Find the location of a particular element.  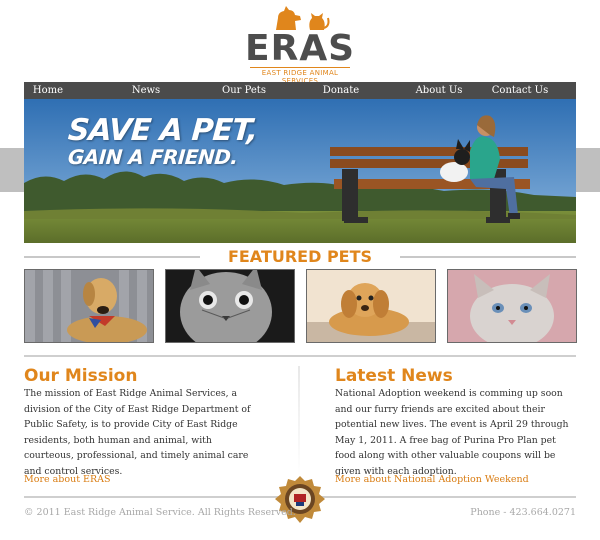

hero-headline-line2: GAIN A FRIEND. is located at coordinates (153, 157).